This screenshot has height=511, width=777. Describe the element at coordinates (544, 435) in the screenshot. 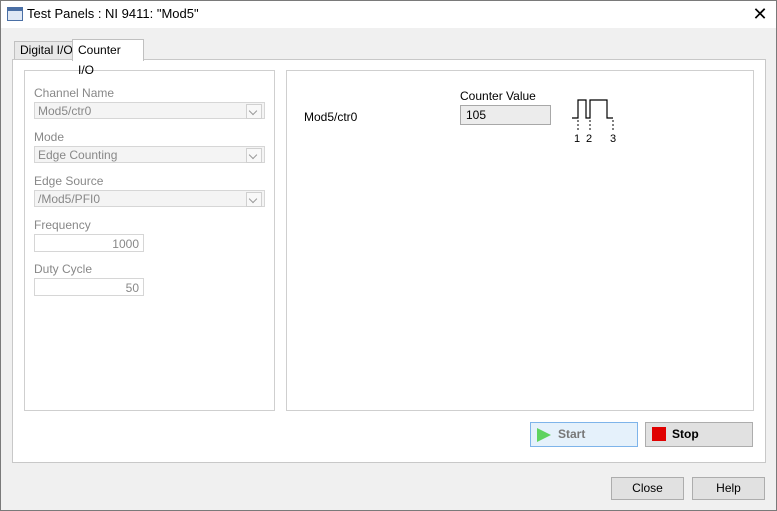

I see `play-icon` at that location.